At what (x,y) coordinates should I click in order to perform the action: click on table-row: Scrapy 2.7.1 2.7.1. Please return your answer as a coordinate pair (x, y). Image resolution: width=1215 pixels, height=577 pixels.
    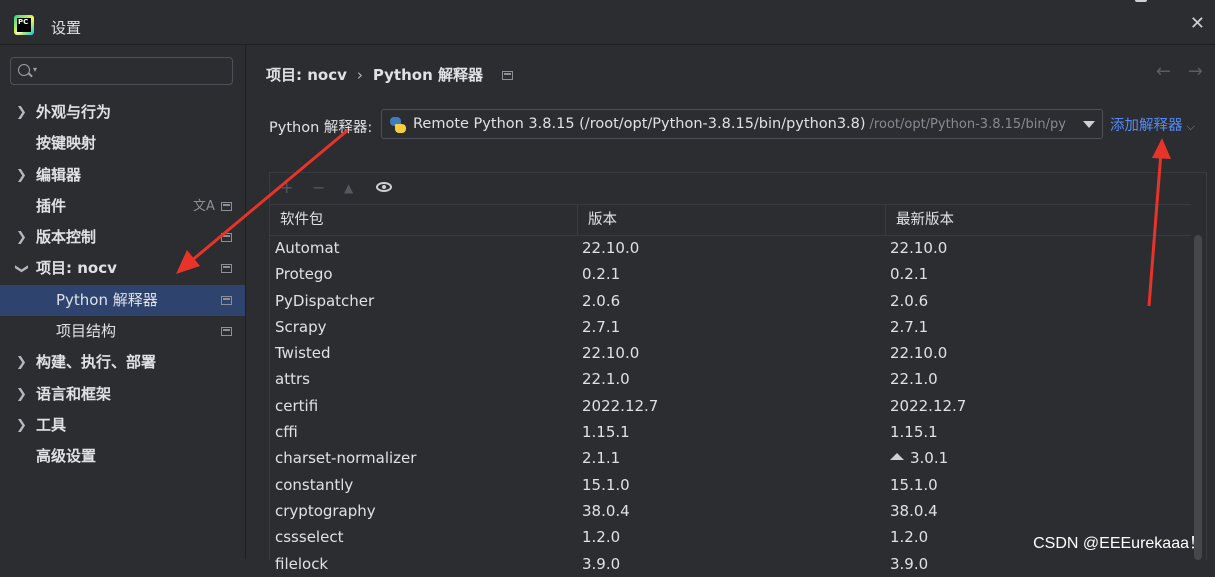
    Looking at the image, I should click on (730, 327).